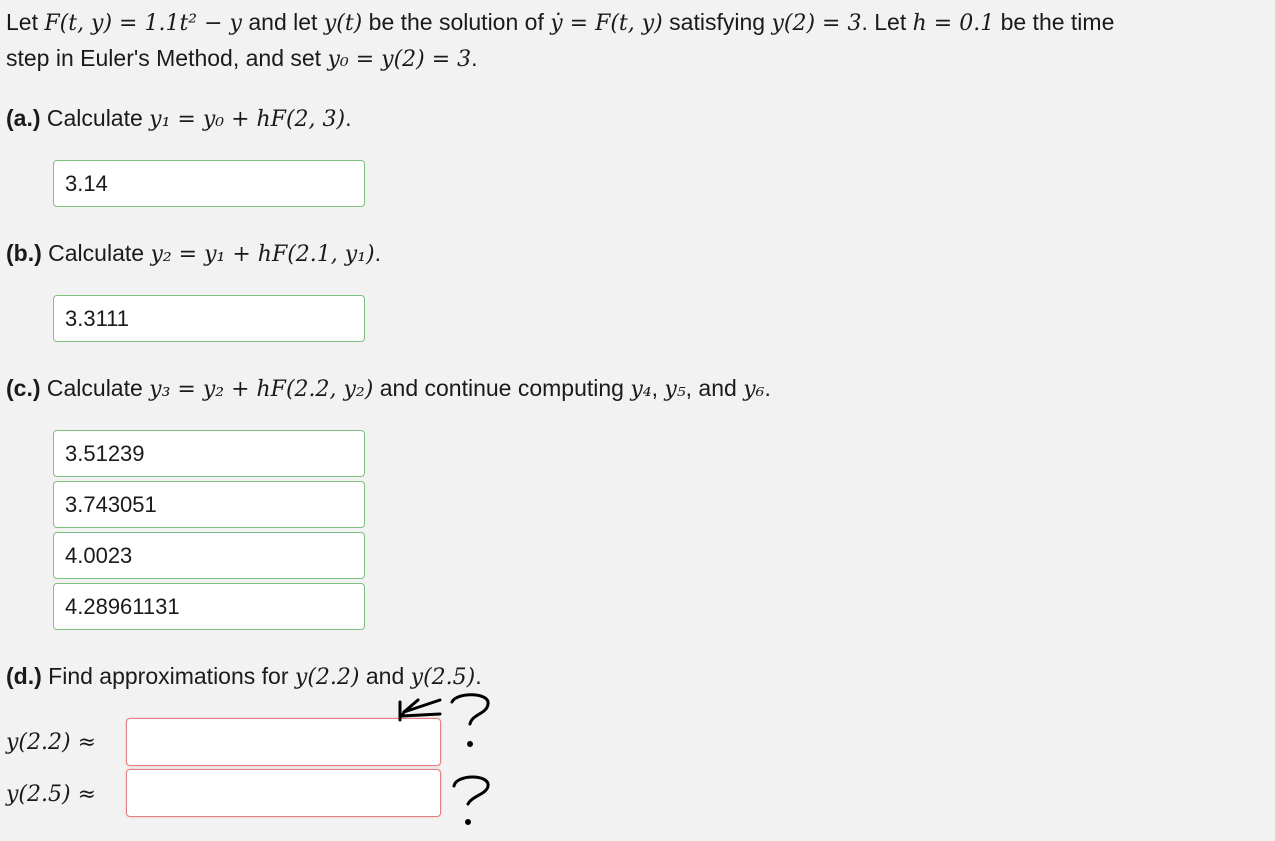 The image size is (1275, 841). What do you see at coordinates (283, 22) in the screenshot?
I see `intro-and-let: and let` at bounding box center [283, 22].